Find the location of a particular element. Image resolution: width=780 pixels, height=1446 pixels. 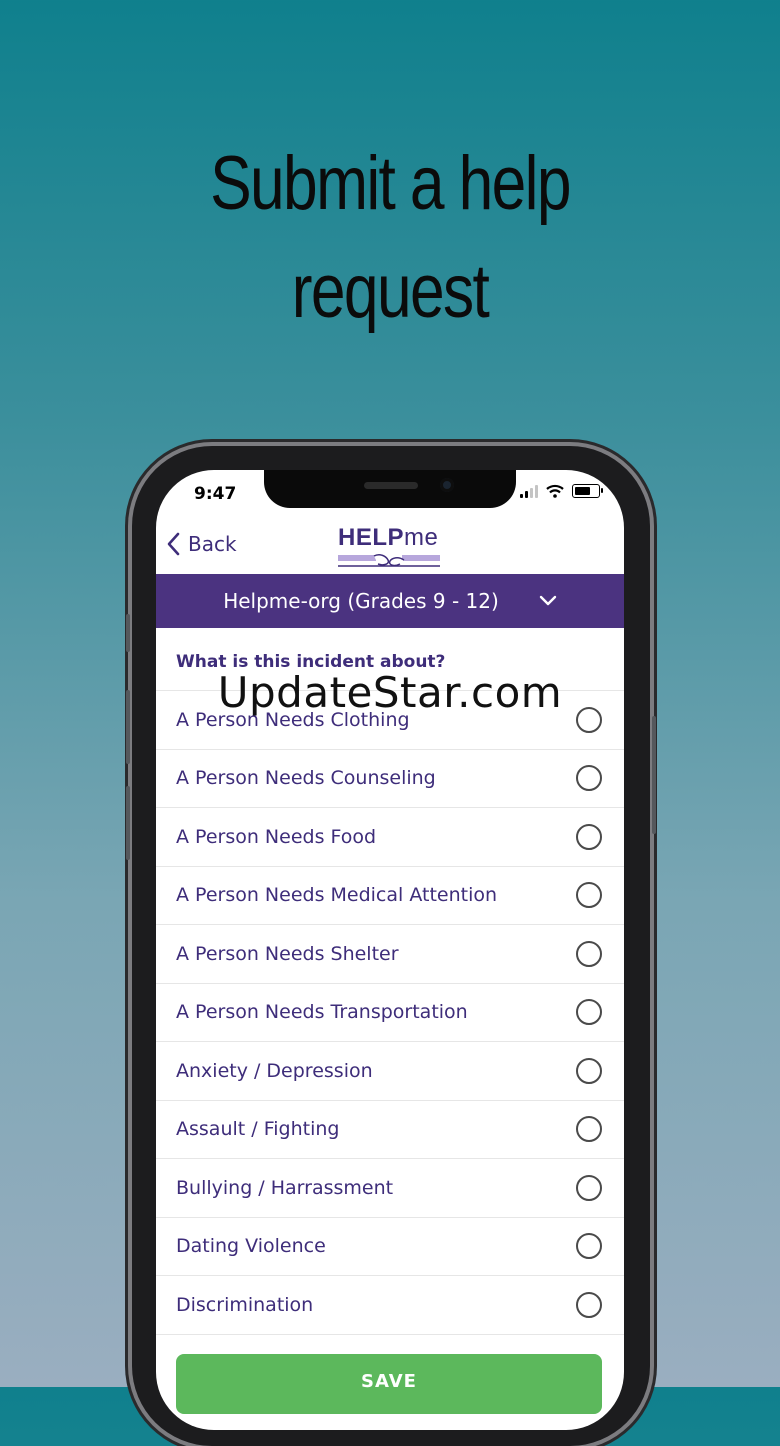

chevron-down-icon is located at coordinates (547, 600).